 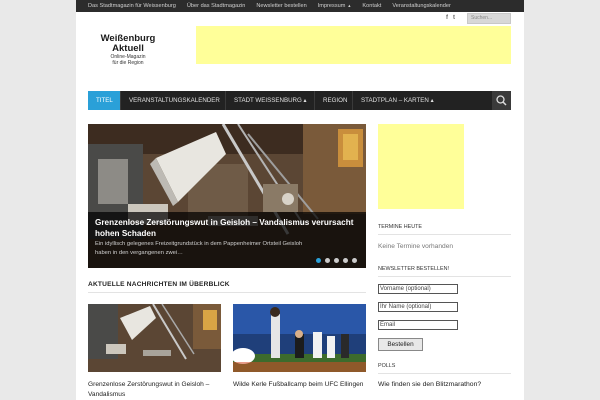 What do you see at coordinates (421, 166) in the screenshot?
I see `sidebar-ad` at bounding box center [421, 166].